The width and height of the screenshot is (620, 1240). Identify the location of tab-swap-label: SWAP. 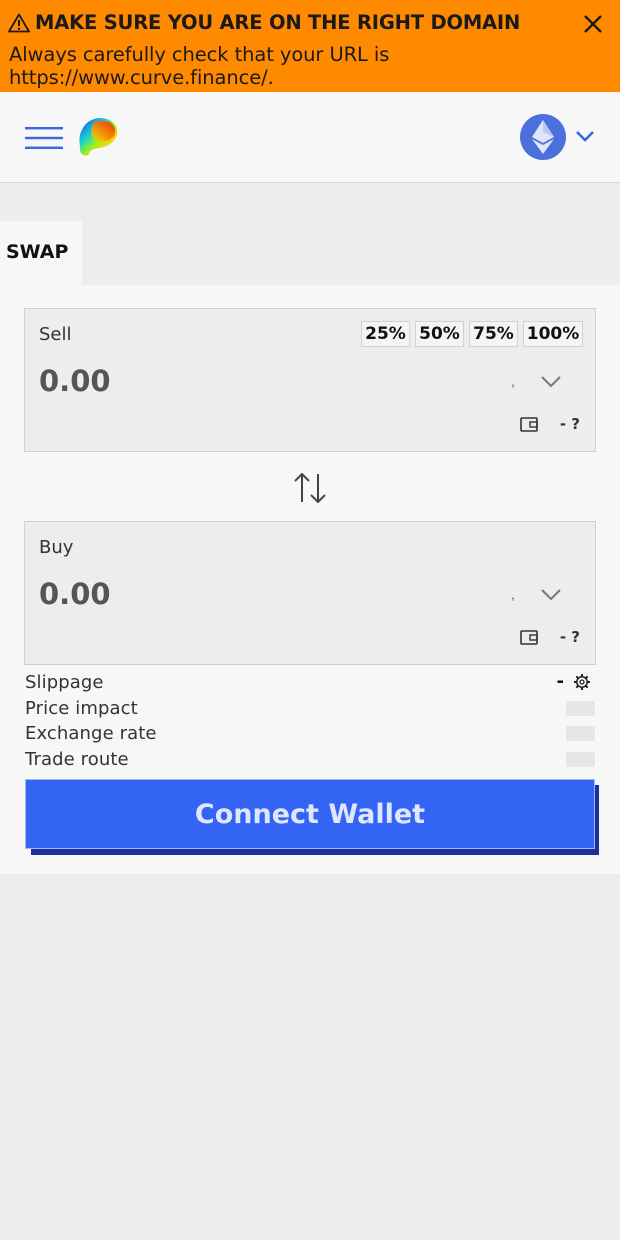
(37, 252).